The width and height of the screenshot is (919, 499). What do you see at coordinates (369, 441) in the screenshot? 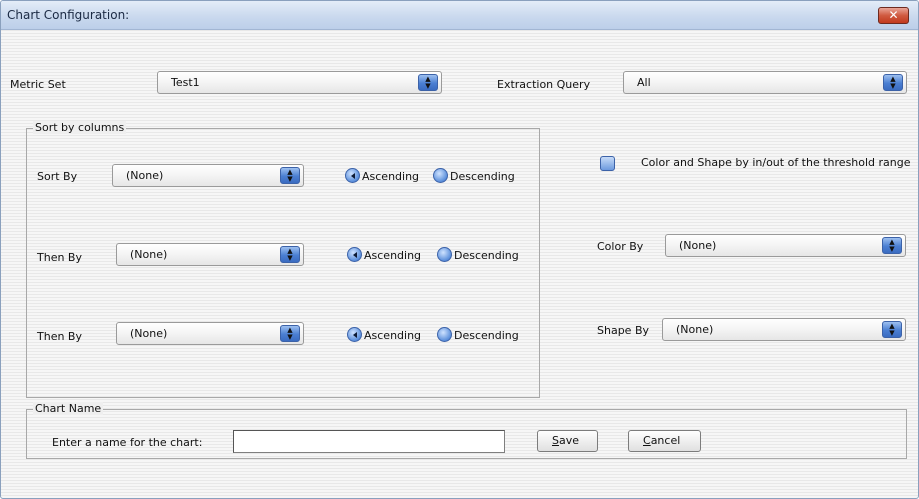
I see `chart-name-input` at bounding box center [369, 441].